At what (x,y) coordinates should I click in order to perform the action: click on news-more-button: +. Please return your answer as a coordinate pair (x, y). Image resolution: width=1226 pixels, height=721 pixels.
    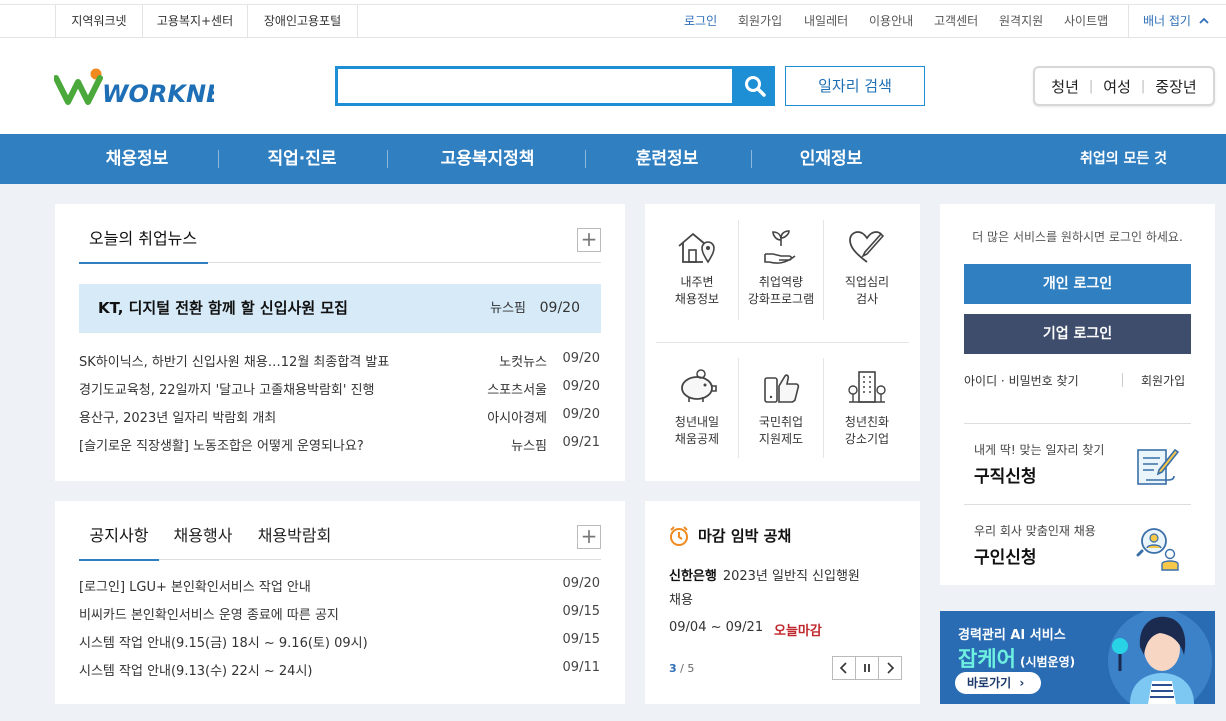
    Looking at the image, I should click on (589, 240).